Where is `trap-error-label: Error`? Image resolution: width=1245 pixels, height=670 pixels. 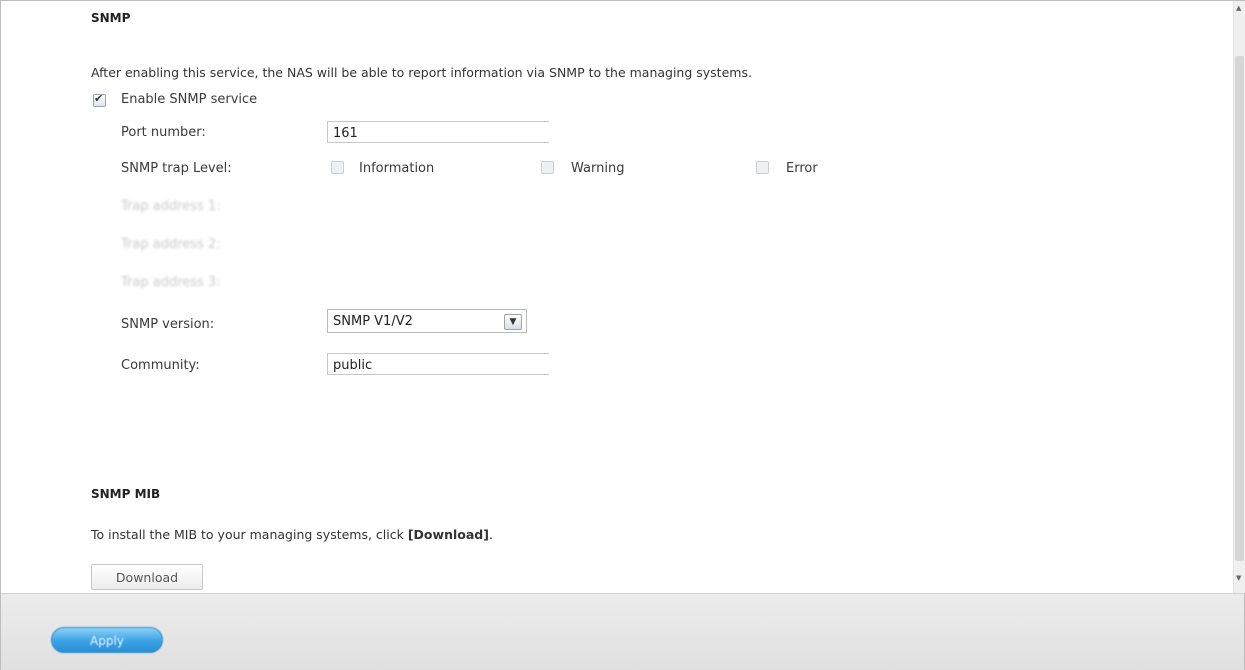 trap-error-label: Error is located at coordinates (802, 168).